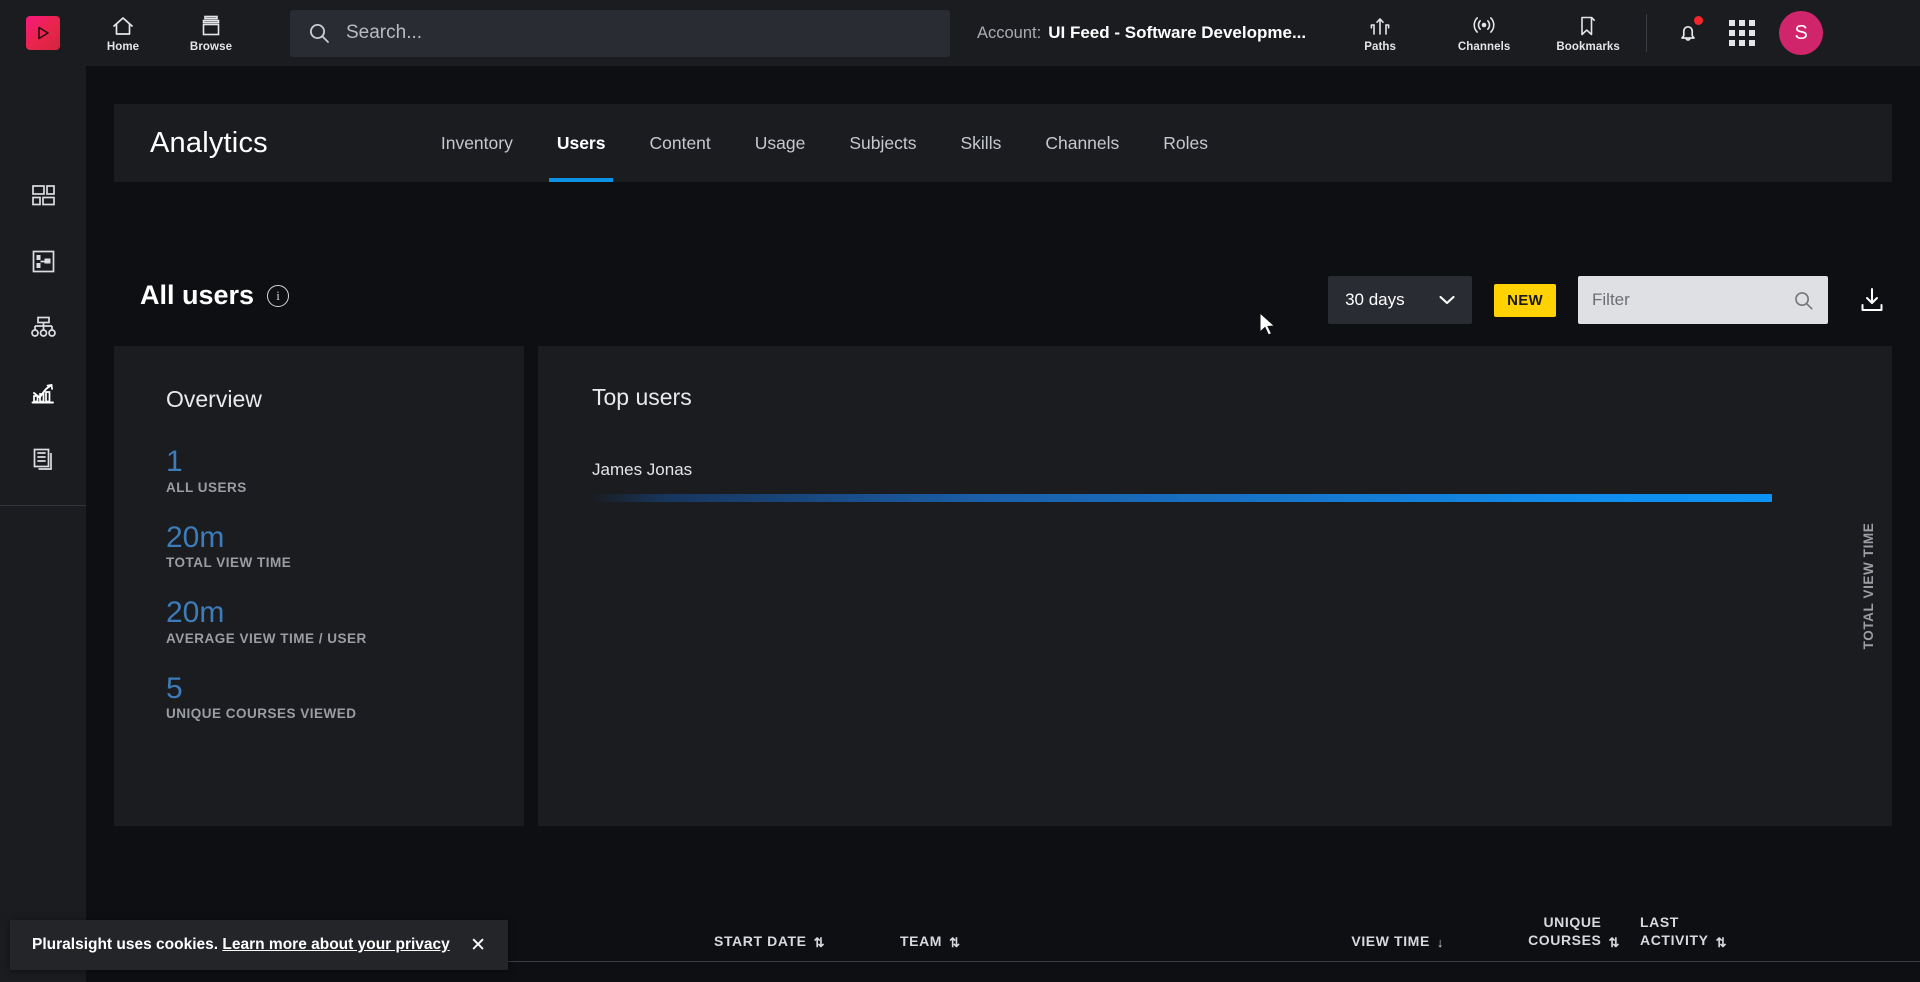 The width and height of the screenshot is (1920, 982). Describe the element at coordinates (1703, 300) in the screenshot. I see `filter-input: Filter` at that location.